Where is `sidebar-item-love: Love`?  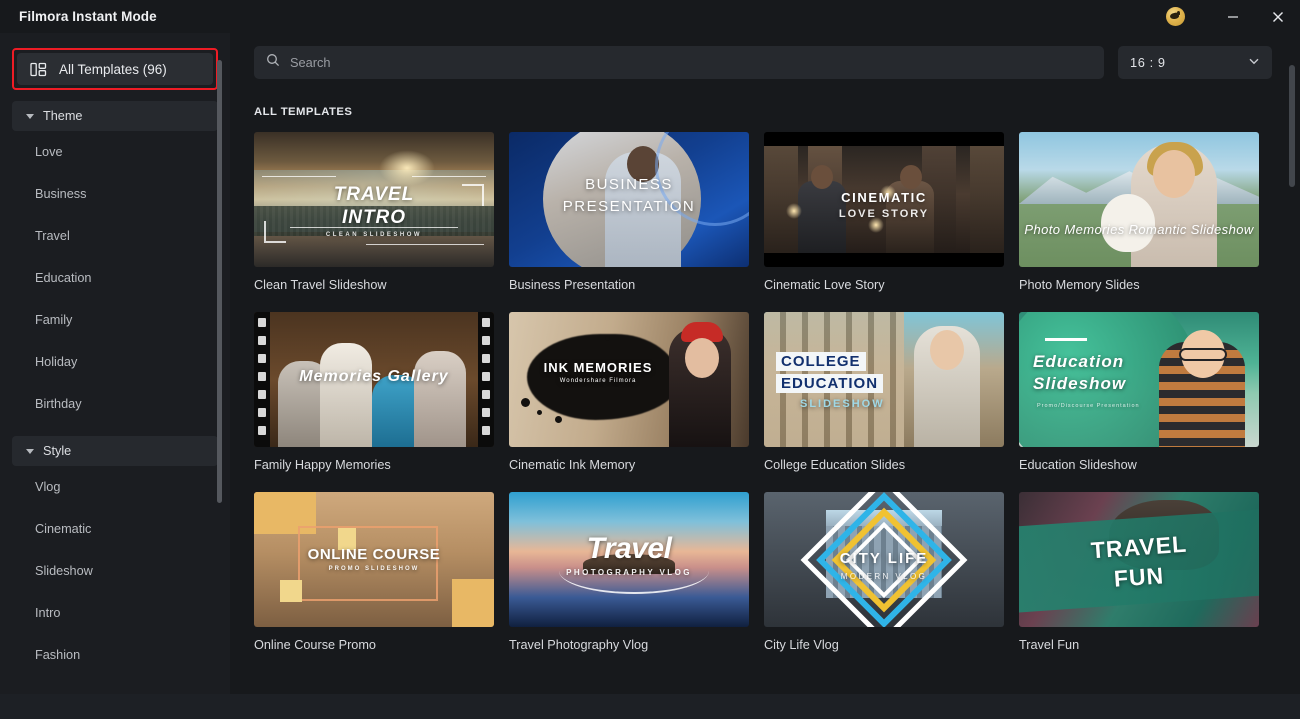 sidebar-item-love: Love is located at coordinates (115, 152).